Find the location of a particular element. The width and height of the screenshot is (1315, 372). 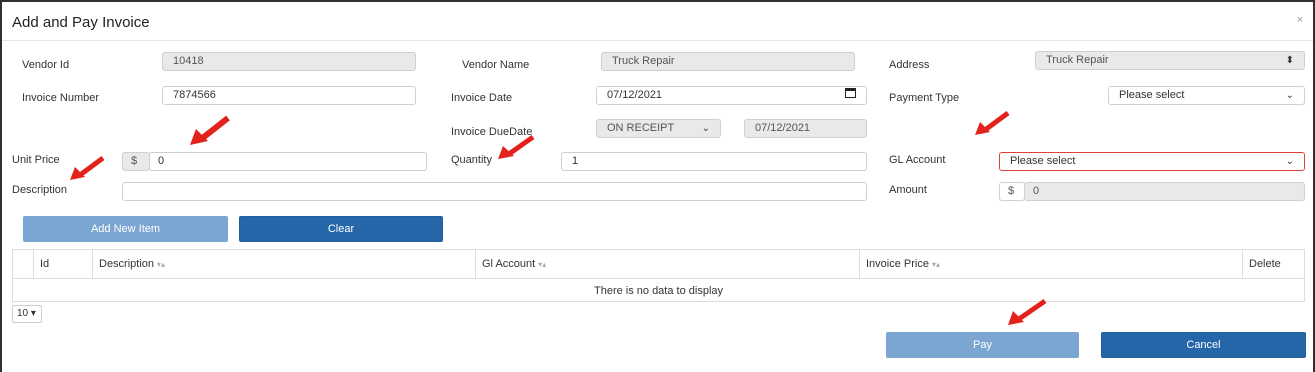

amount-label: Amount is located at coordinates (908, 190).